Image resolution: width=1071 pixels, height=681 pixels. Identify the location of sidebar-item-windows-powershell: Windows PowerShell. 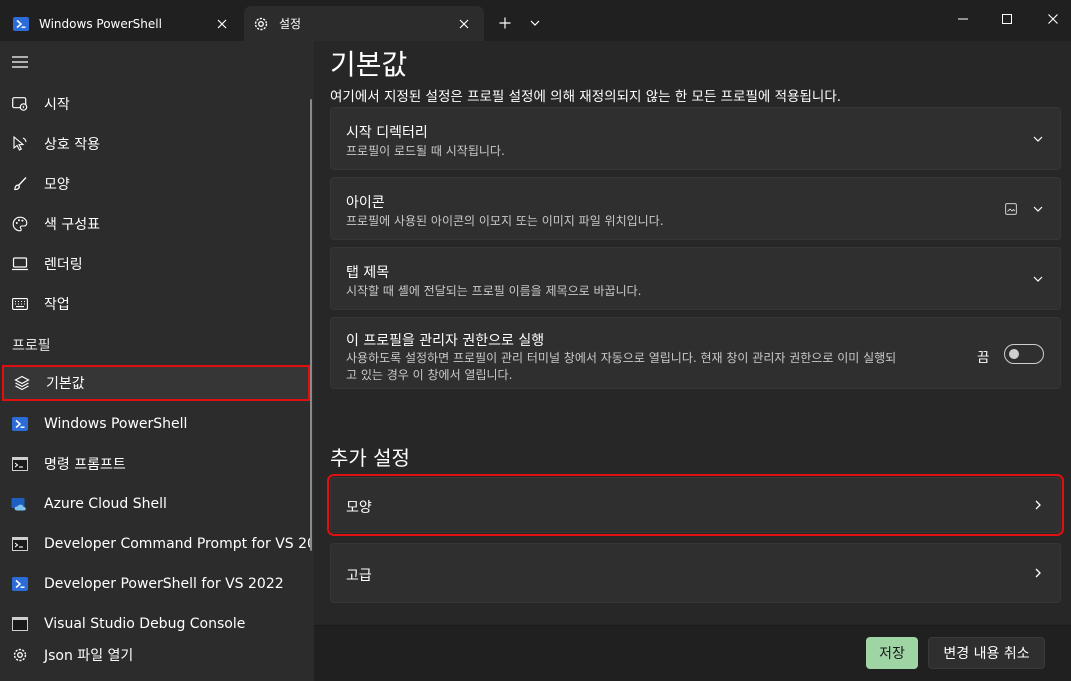
(155, 424).